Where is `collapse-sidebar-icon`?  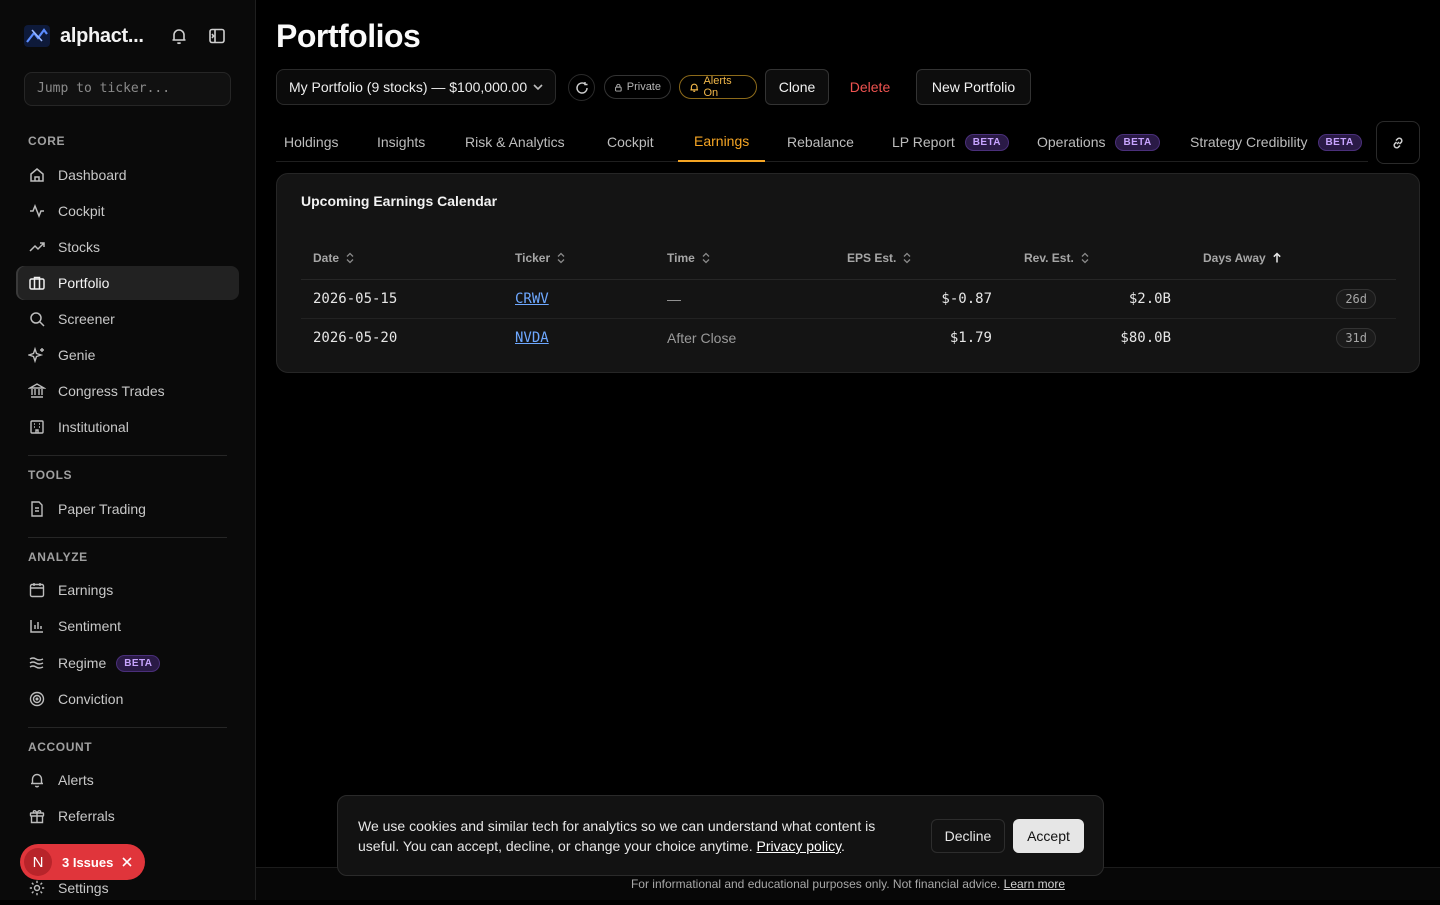
collapse-sidebar-icon is located at coordinates (217, 36).